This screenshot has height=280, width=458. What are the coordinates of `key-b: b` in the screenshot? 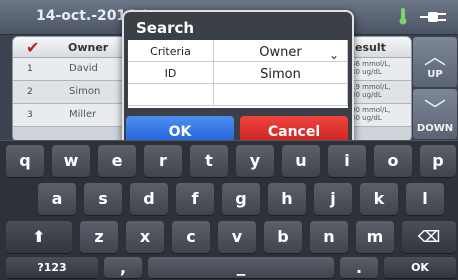 It's located at (283, 237).